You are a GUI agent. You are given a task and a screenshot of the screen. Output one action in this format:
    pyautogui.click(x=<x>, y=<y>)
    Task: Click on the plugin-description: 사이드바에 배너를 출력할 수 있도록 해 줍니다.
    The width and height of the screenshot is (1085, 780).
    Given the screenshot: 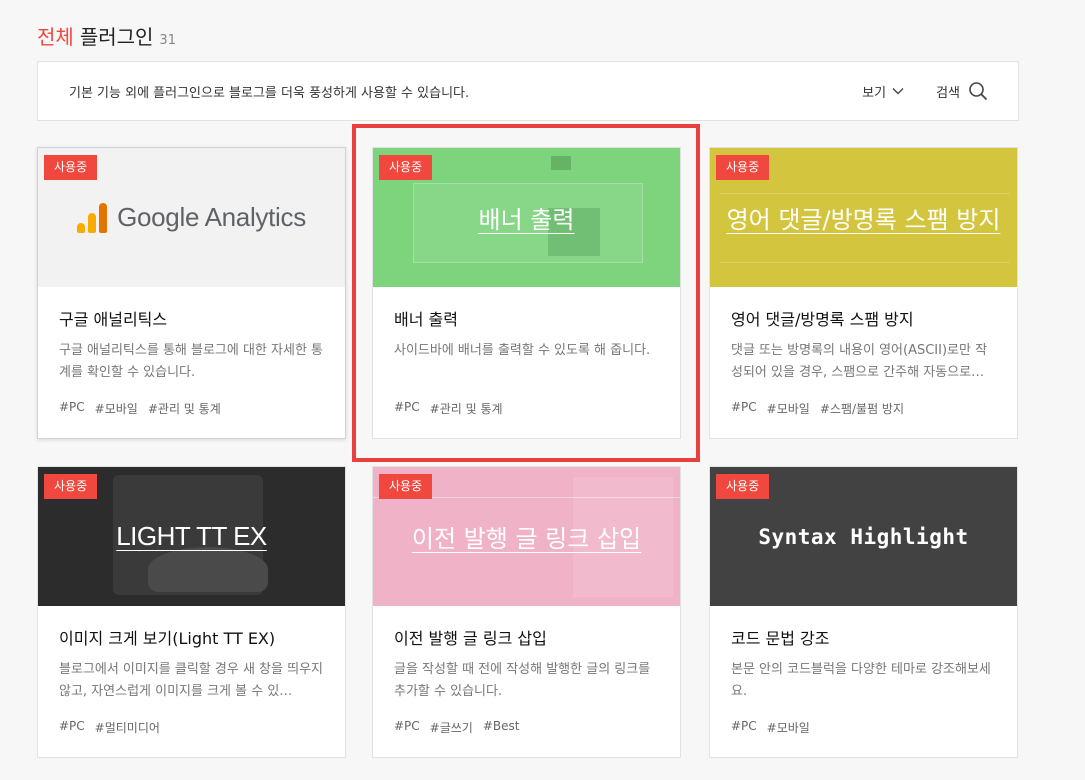 What is the action you would take?
    pyautogui.click(x=522, y=350)
    